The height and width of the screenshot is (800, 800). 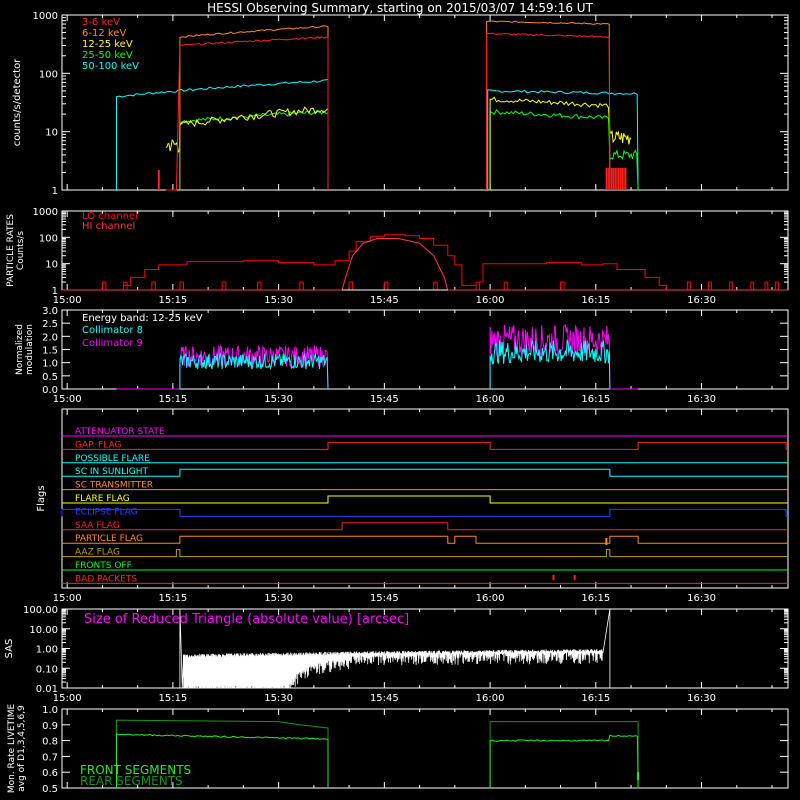 What do you see at coordinates (101, 22) in the screenshot?
I see `rates-legend-entry: 3-6 keV` at bounding box center [101, 22].